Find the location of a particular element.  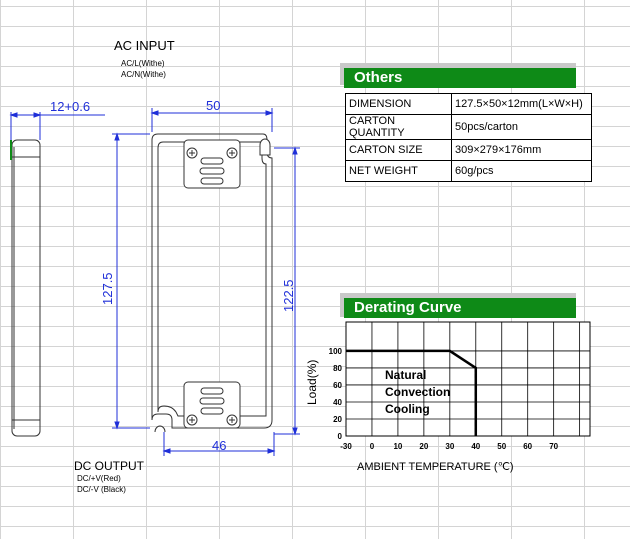

chart-x-tick-label: -30 is located at coordinates (346, 446).